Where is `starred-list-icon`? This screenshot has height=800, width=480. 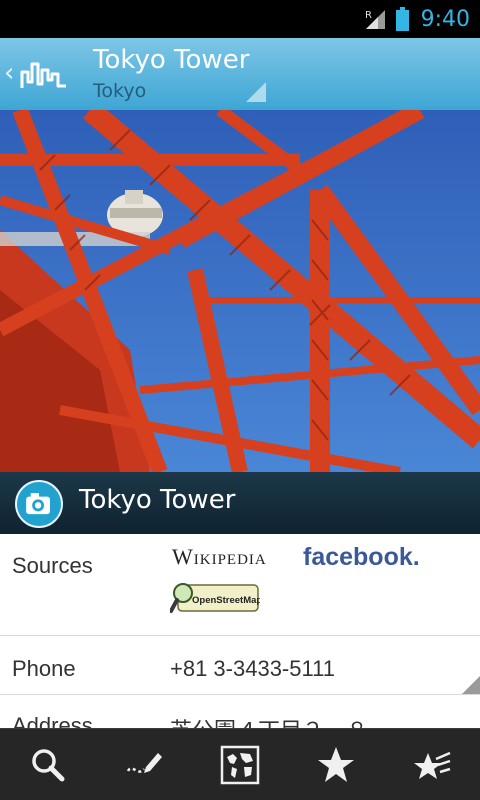
starred-list-icon is located at coordinates (432, 765).